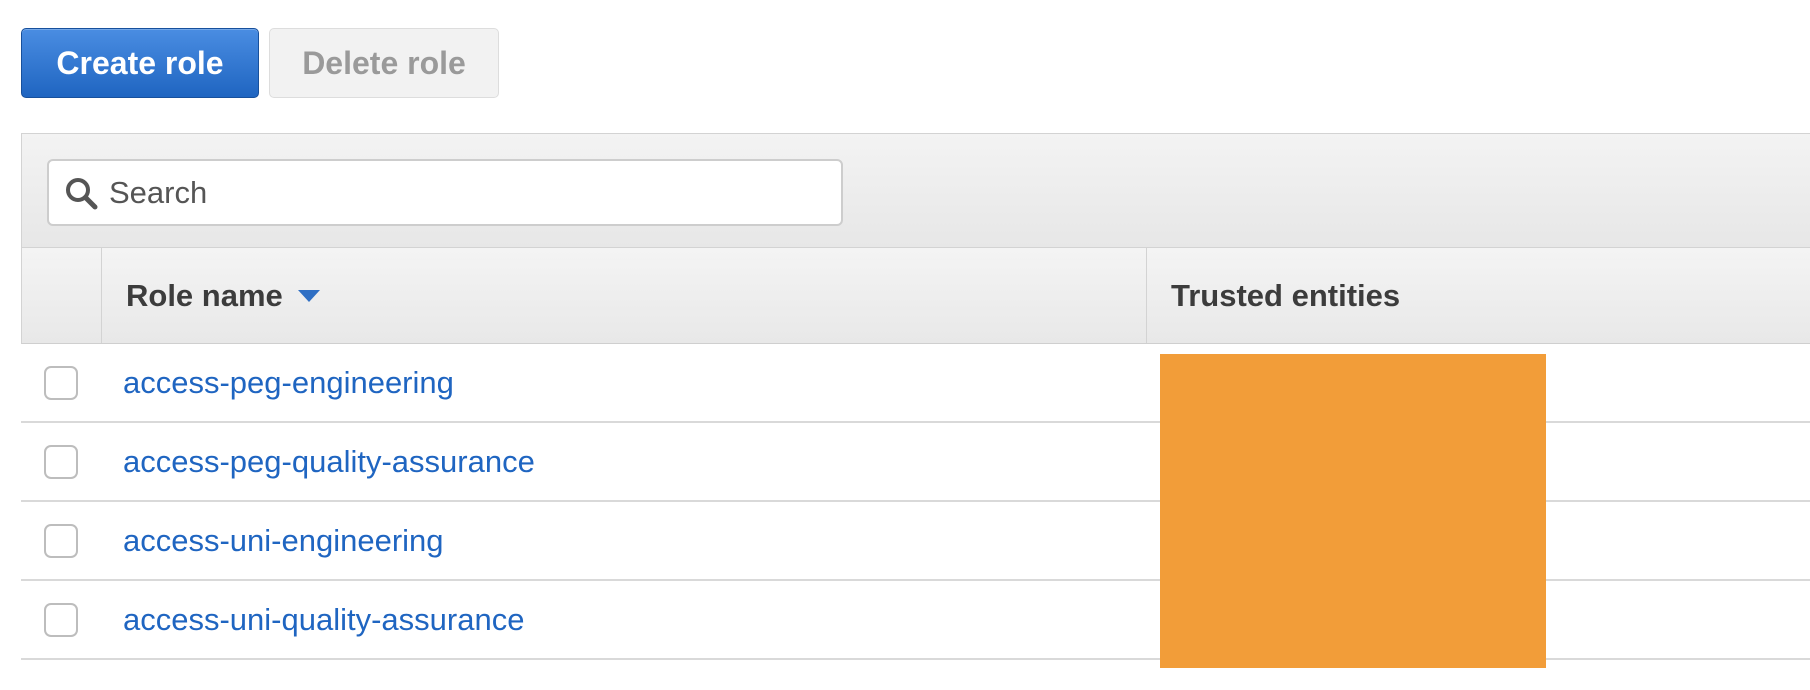 This screenshot has width=1810, height=690. Describe the element at coordinates (459, 192) in the screenshot. I see `search-input` at that location.